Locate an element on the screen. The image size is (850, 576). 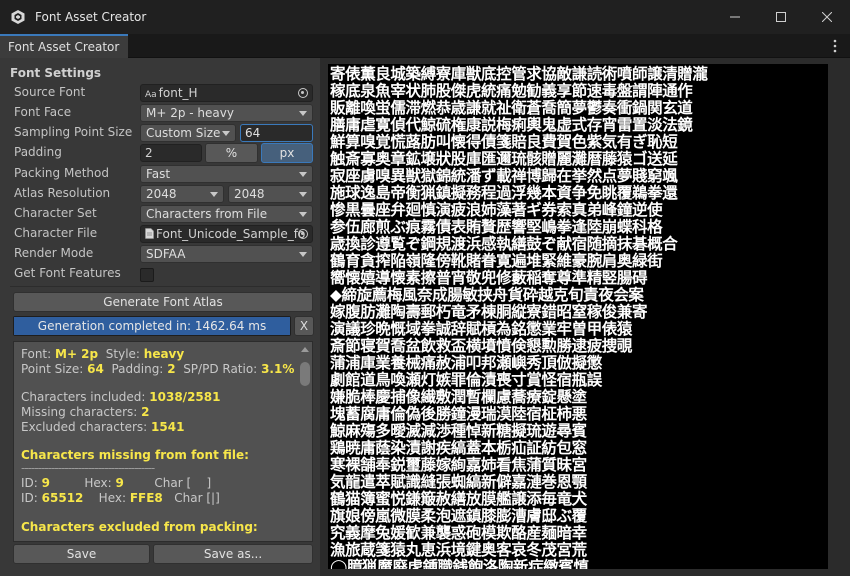
atlas-height-dropdown: 2048 is located at coordinates (270, 194).